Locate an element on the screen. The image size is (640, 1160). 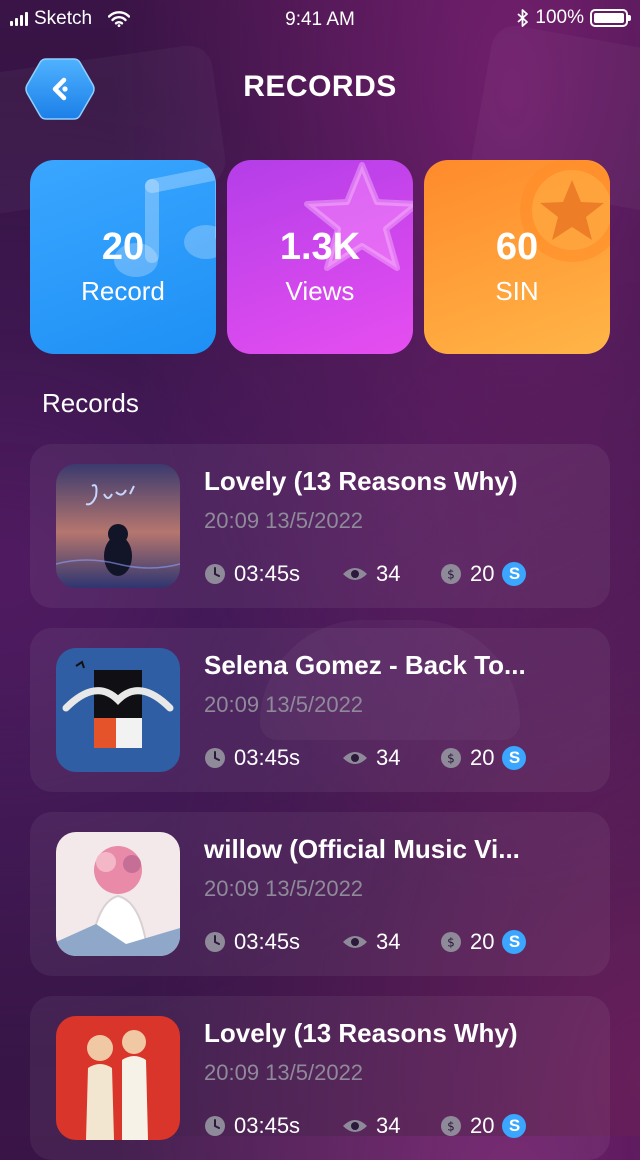
bluetooth-icon is located at coordinates (523, 18).